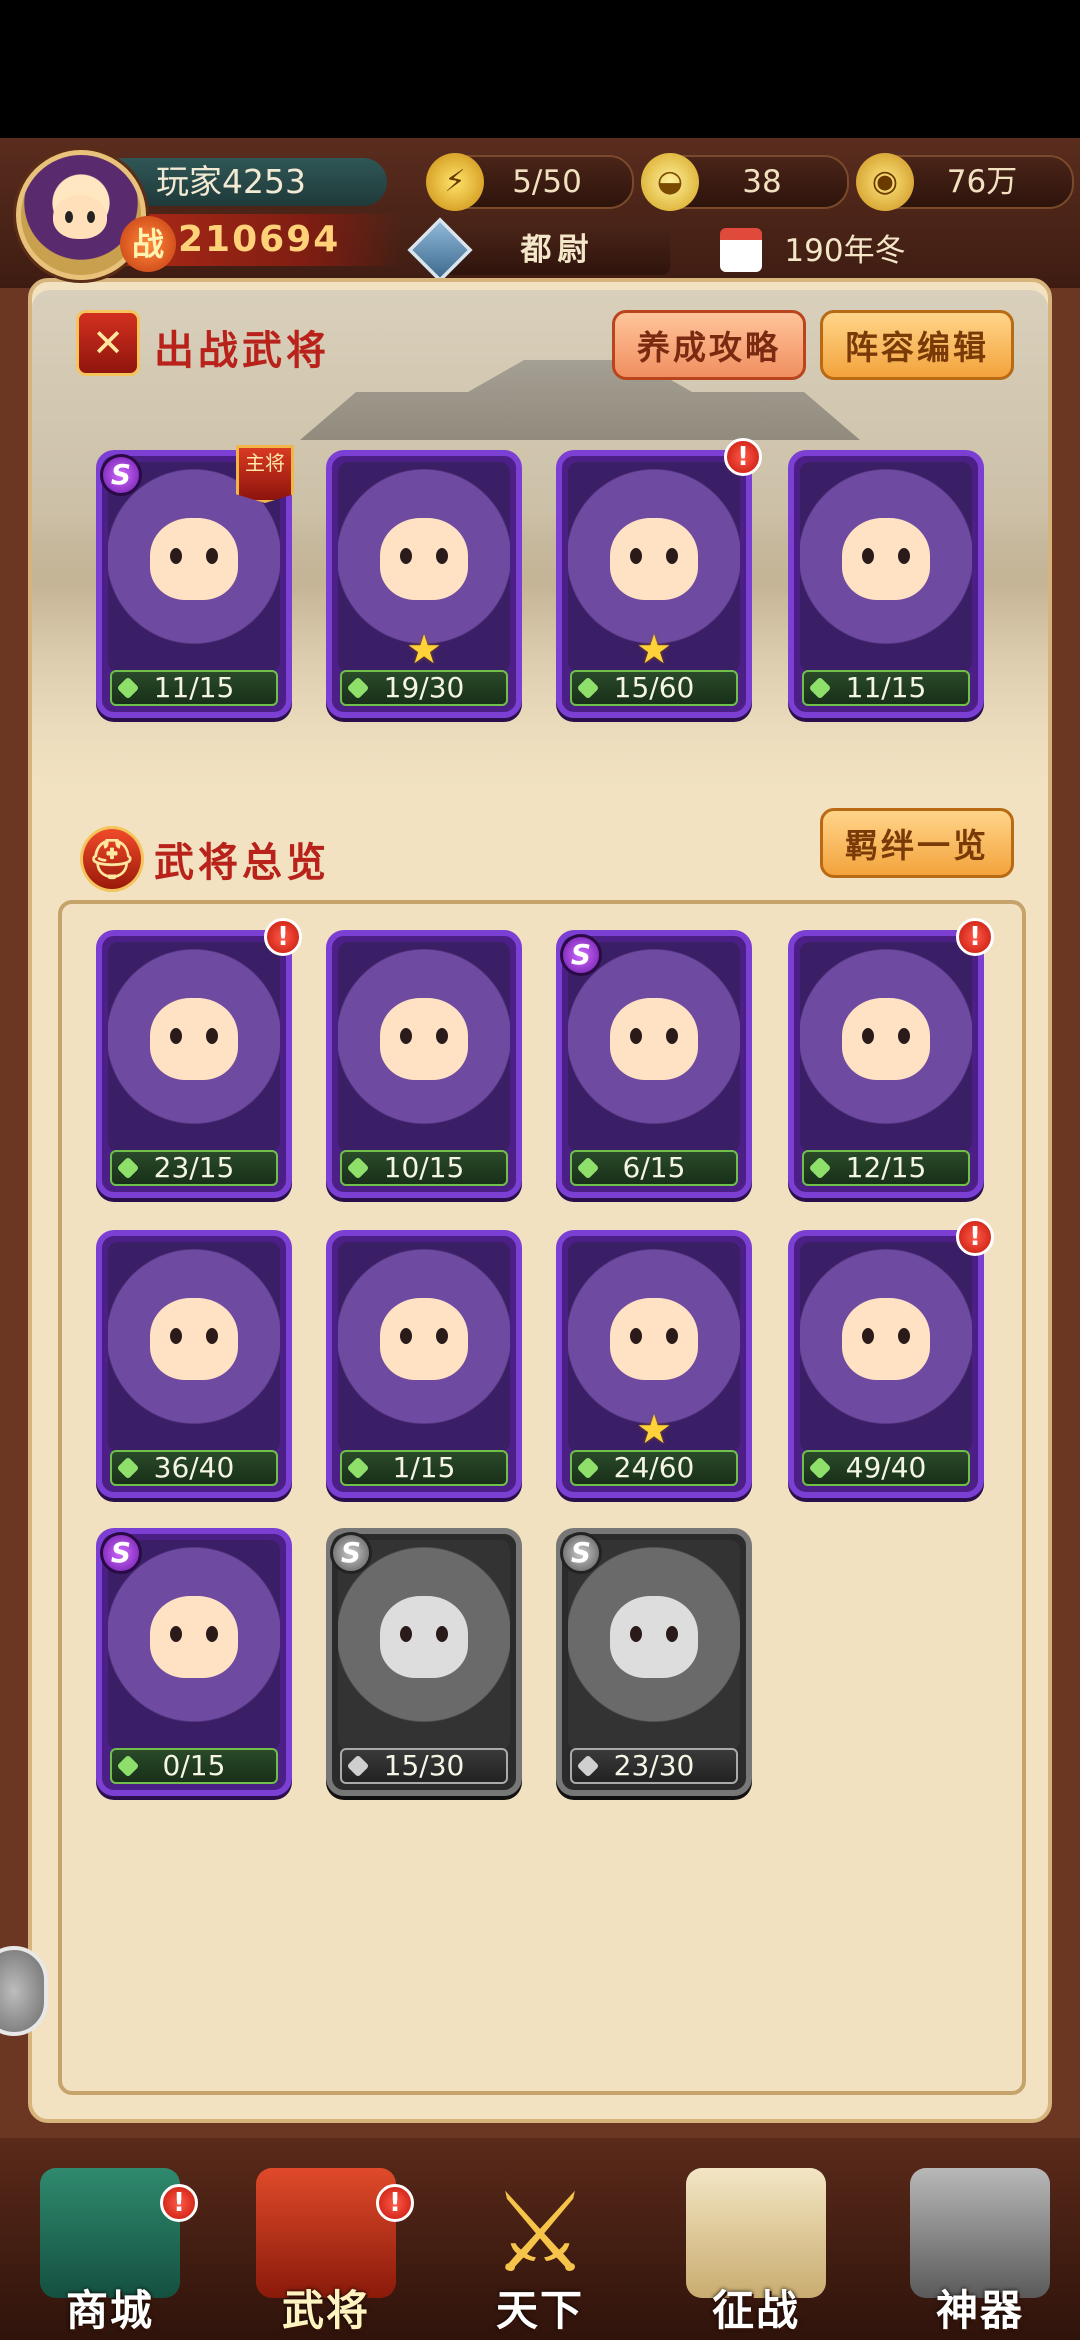 The height and width of the screenshot is (2340, 1080). I want to click on bonds-list-button: 羁绊一览, so click(917, 843).